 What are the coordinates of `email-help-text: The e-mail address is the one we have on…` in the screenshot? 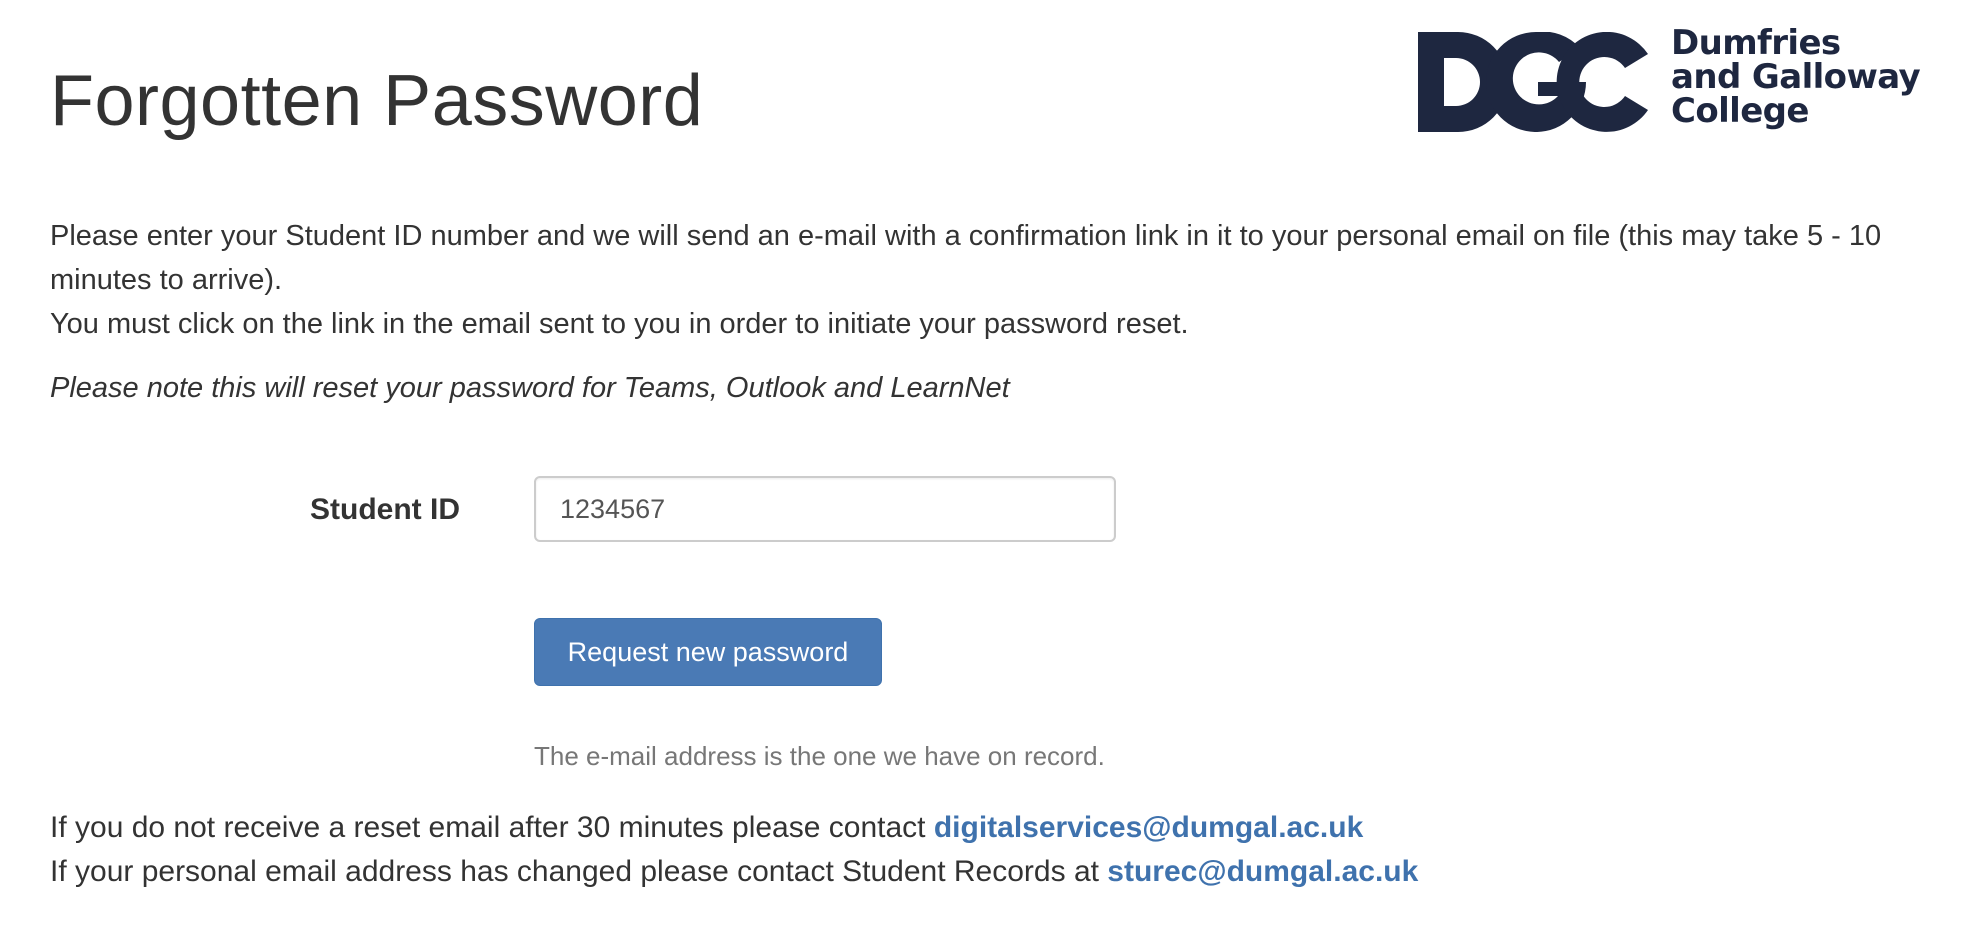 It's located at (819, 756).